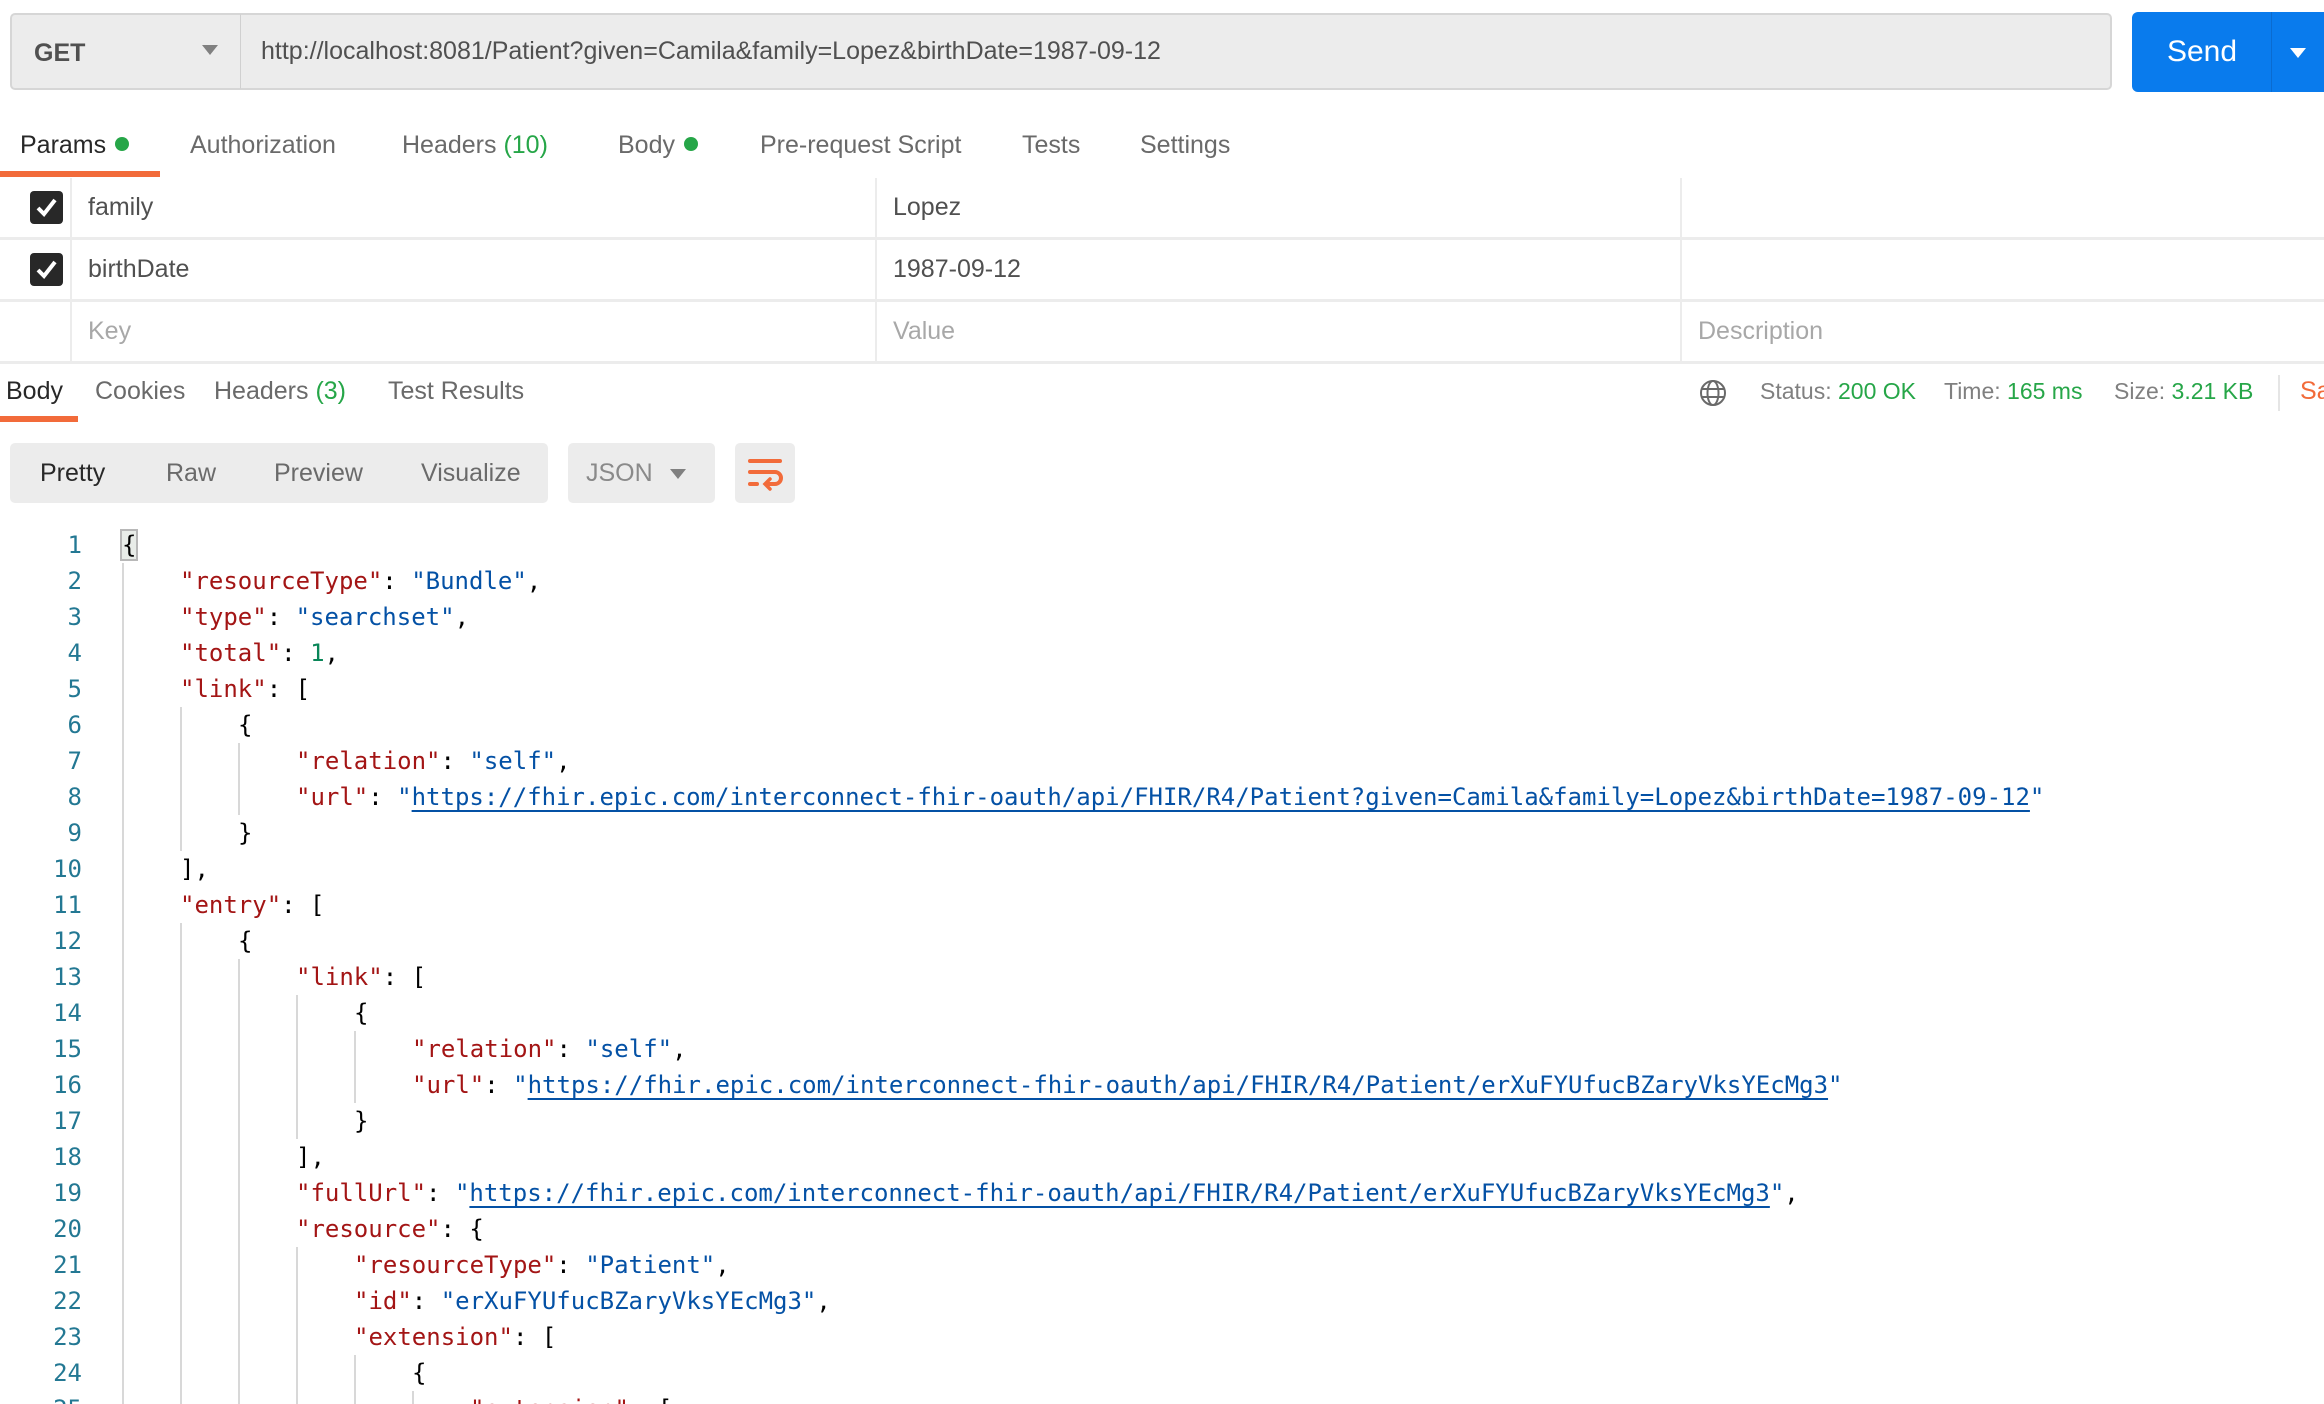 The height and width of the screenshot is (1404, 2324). Describe the element at coordinates (2002, 331) in the screenshot. I see `new-description-input: Description` at that location.